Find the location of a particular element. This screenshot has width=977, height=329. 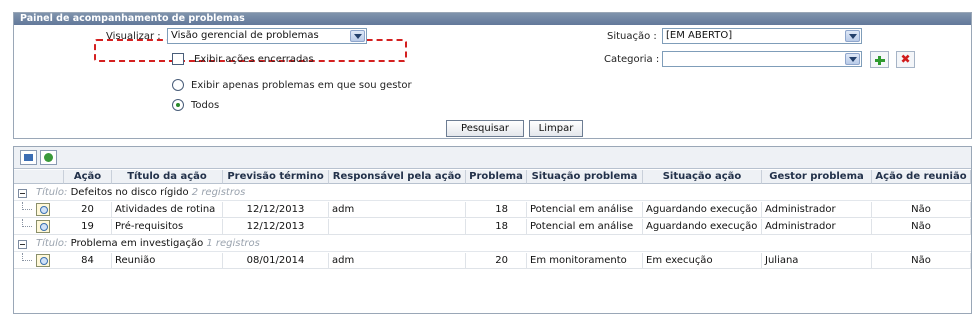

cell-acao: 84 is located at coordinates (88, 261).